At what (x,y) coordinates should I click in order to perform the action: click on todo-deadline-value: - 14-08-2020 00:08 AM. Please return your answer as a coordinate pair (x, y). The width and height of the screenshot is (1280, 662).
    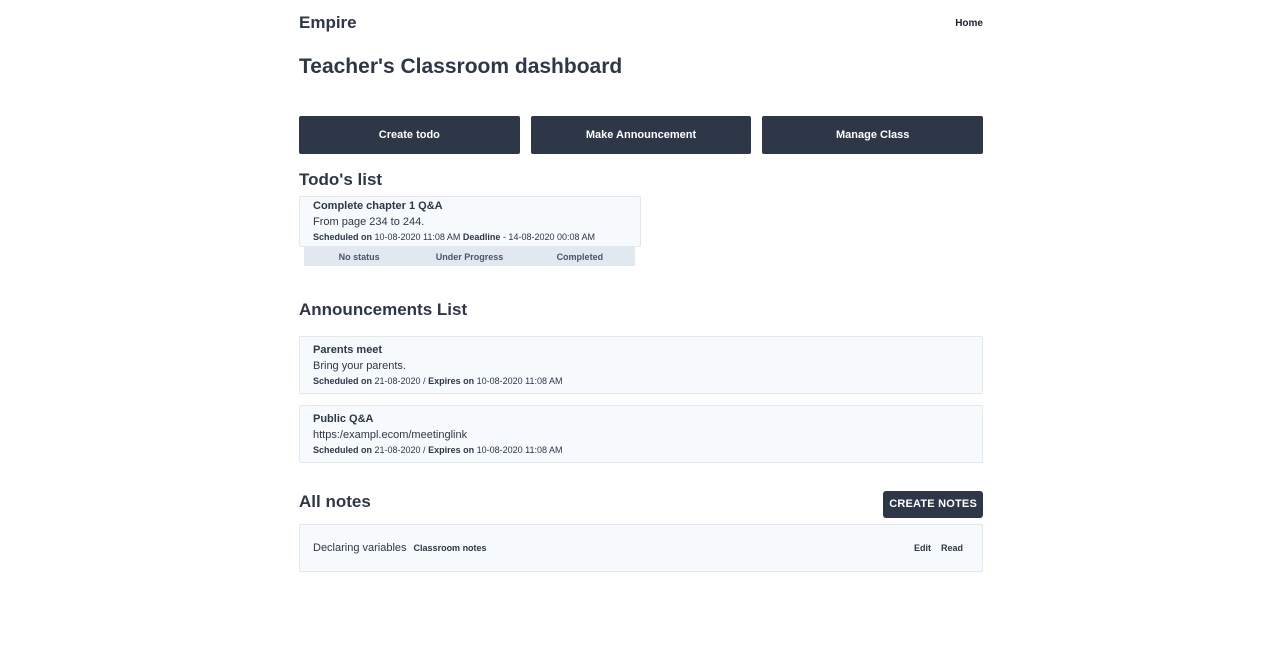
    Looking at the image, I should click on (547, 237).